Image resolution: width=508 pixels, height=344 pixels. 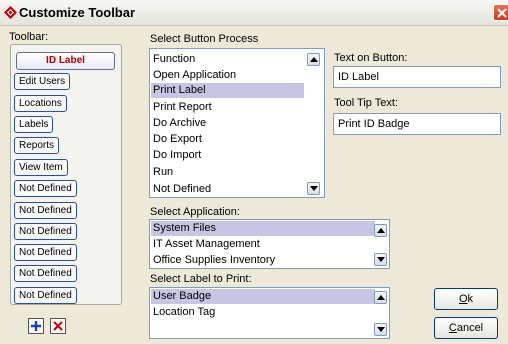 What do you see at coordinates (269, 313) in the screenshot?
I see `label-to-print-listbox: User Badge Location Tag` at bounding box center [269, 313].